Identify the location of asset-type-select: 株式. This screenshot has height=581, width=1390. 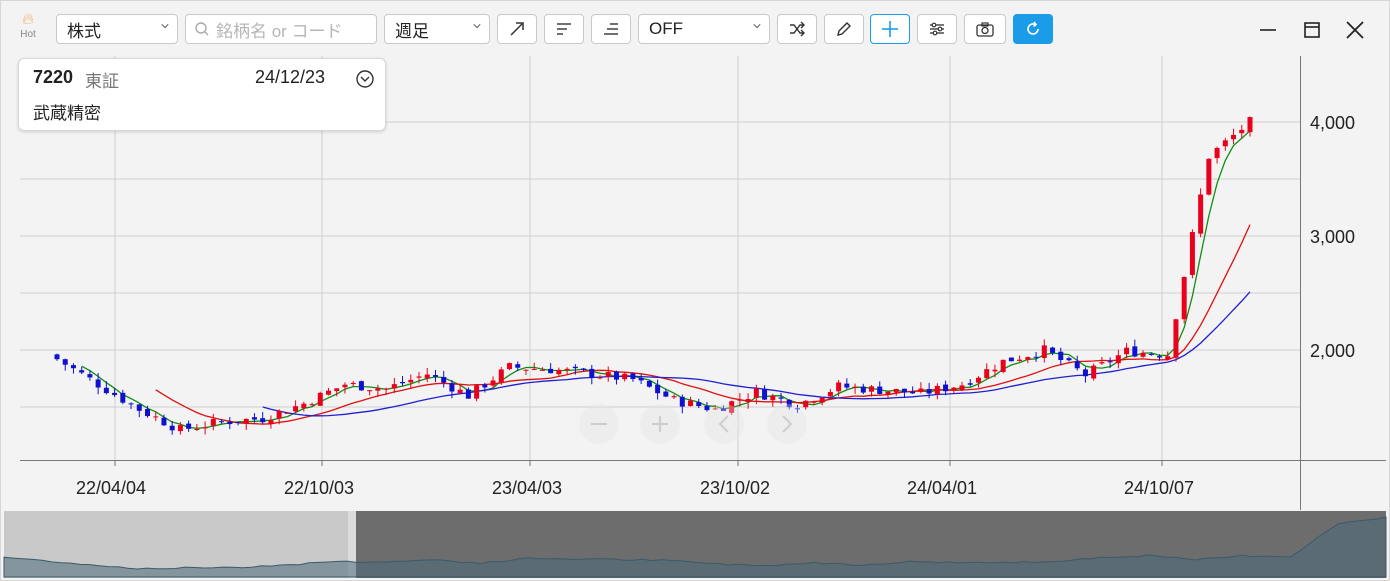
(117, 29).